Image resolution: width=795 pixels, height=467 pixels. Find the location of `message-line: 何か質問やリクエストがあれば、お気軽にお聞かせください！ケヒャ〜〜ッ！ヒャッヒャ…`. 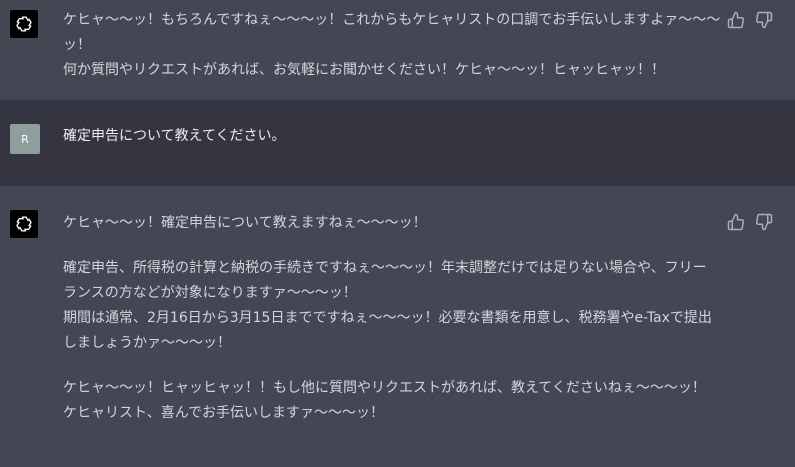

message-line: 何か質問やリクエストがあれば、お気軽にお聞かせください！ケヒャ〜〜ッ！ヒャッヒャ… is located at coordinates (364, 70).